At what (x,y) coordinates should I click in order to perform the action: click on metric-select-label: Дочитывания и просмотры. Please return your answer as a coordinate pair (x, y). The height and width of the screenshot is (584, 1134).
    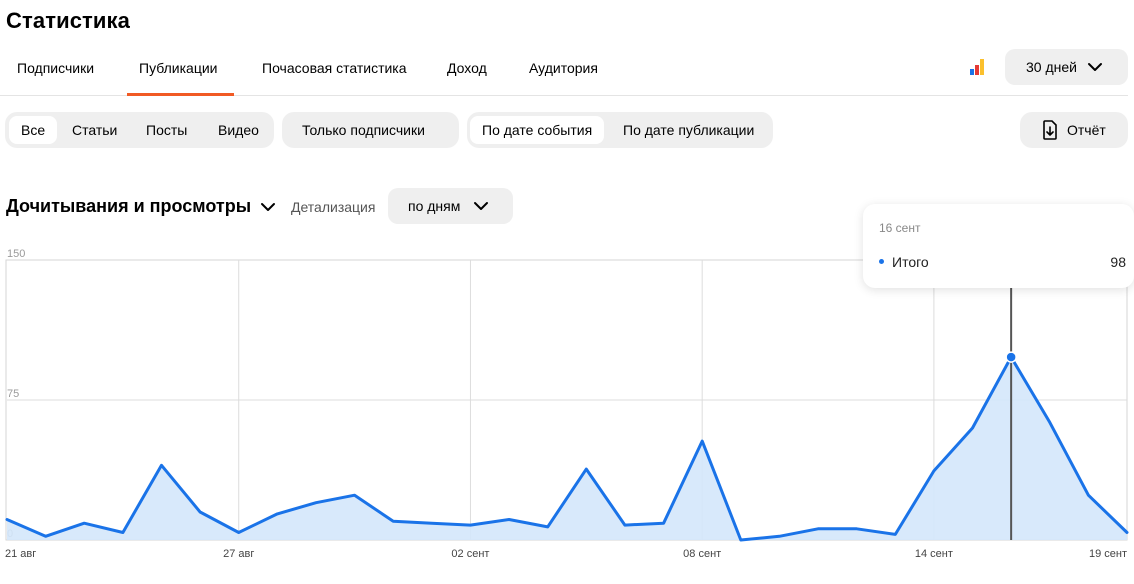
    Looking at the image, I should click on (129, 206).